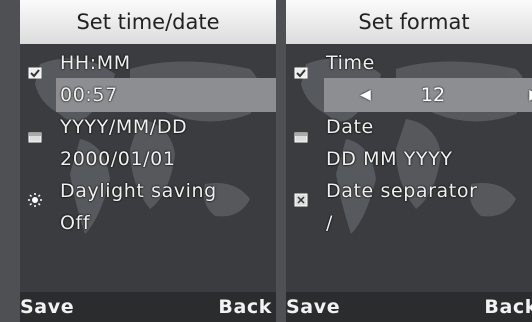 Image resolution: width=532 pixels, height=322 pixels. What do you see at coordinates (89, 95) in the screenshot?
I see `time-value: 00:57` at bounding box center [89, 95].